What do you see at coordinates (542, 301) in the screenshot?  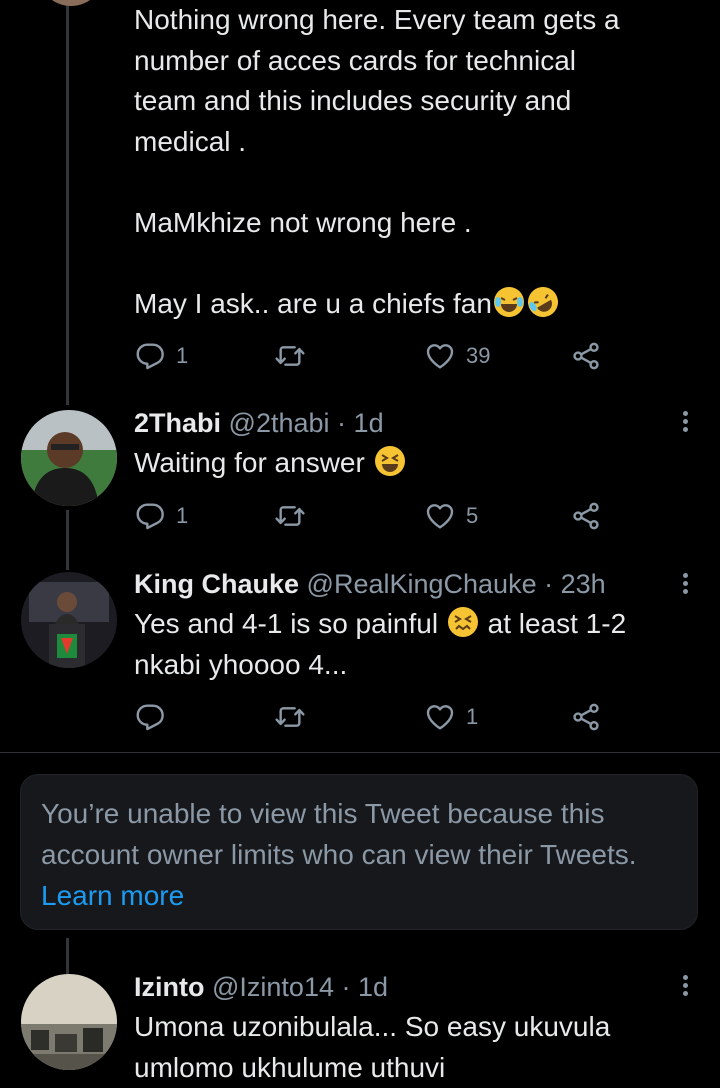 I see `rolling-laughing-emoji-icon` at bounding box center [542, 301].